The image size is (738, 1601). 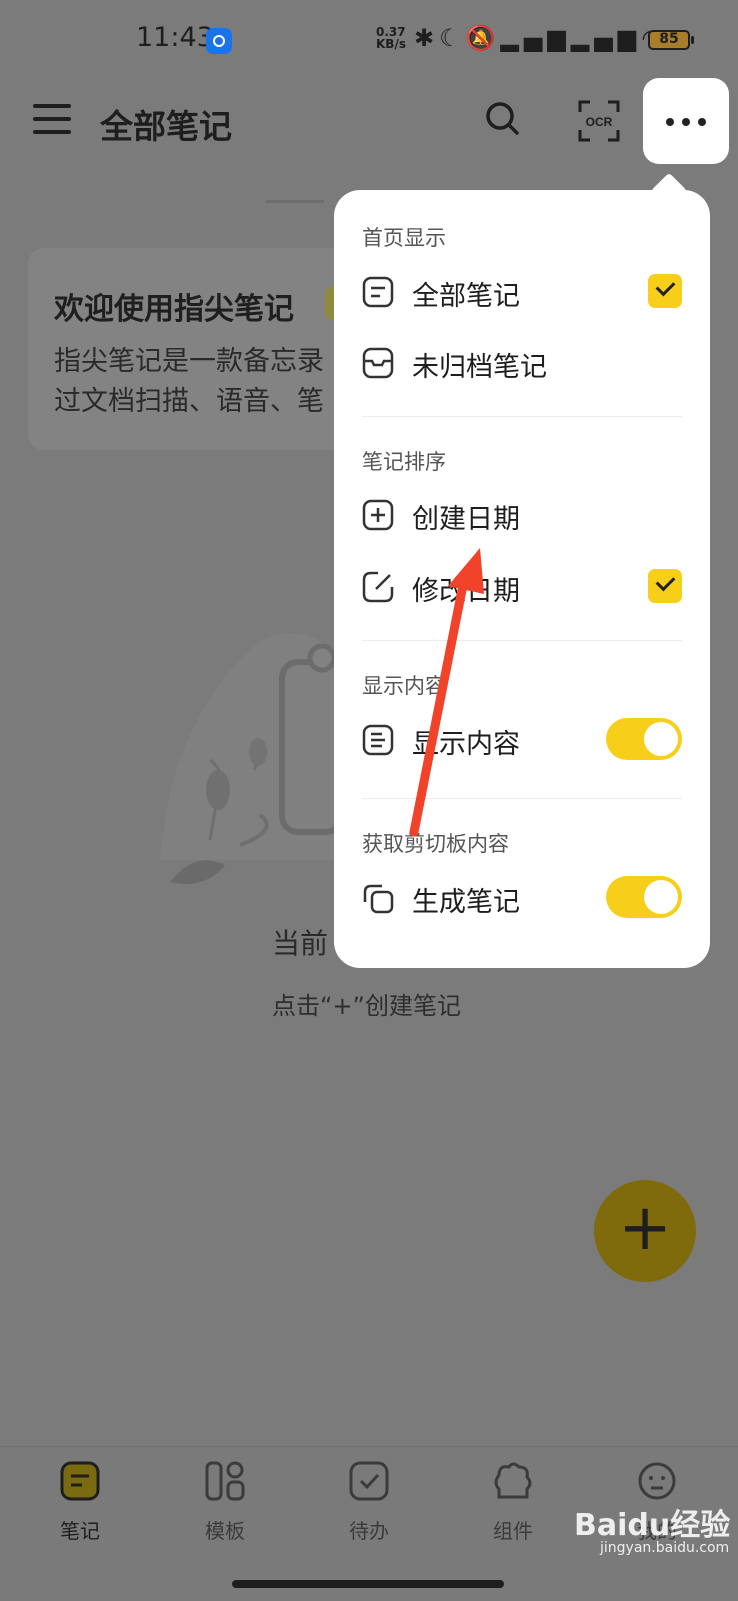 What do you see at coordinates (189, 401) in the screenshot?
I see `welcome-line: 过文档扫描、语音、笔` at bounding box center [189, 401].